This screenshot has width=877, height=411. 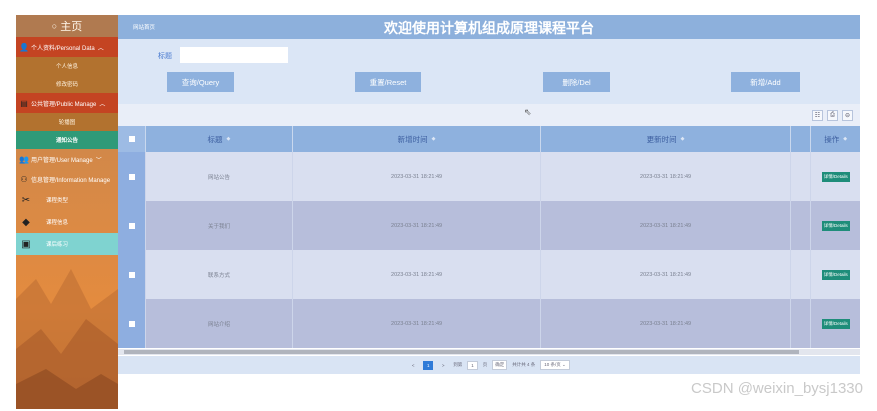 What do you see at coordinates (832, 139) in the screenshot?
I see `column-header-label: 操作` at bounding box center [832, 139].